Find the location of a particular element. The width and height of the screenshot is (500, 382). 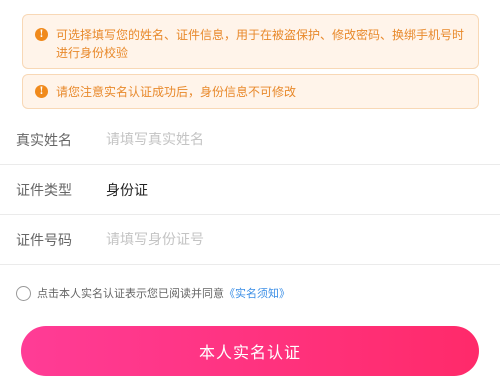

agree-radio is located at coordinates (23, 293).